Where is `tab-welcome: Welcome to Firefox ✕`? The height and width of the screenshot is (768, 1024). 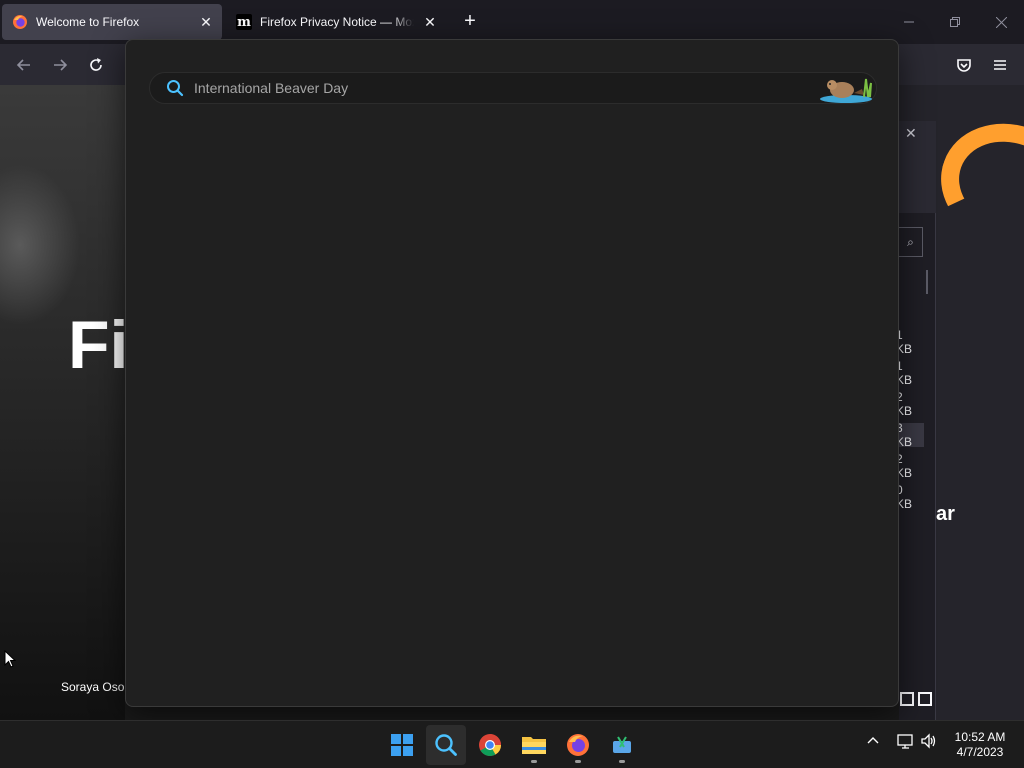 tab-welcome: Welcome to Firefox ✕ is located at coordinates (112, 22).